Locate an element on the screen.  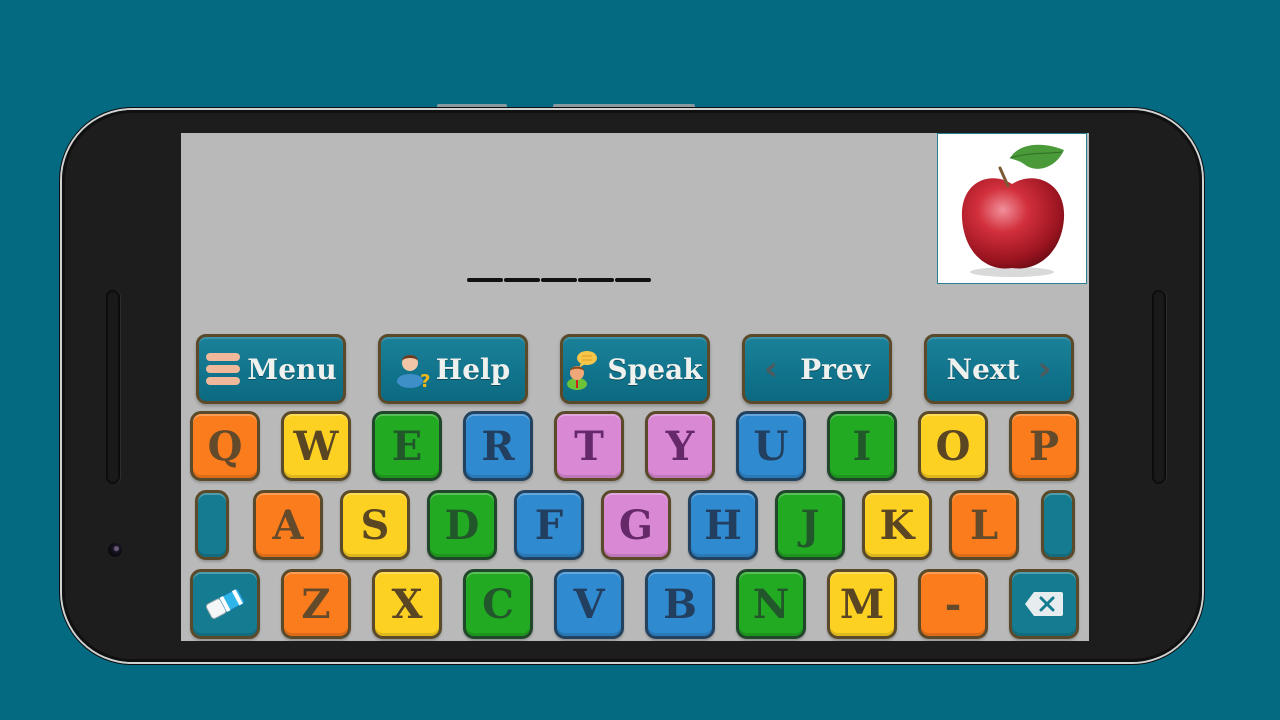
next-label: Next is located at coordinates (983, 369).